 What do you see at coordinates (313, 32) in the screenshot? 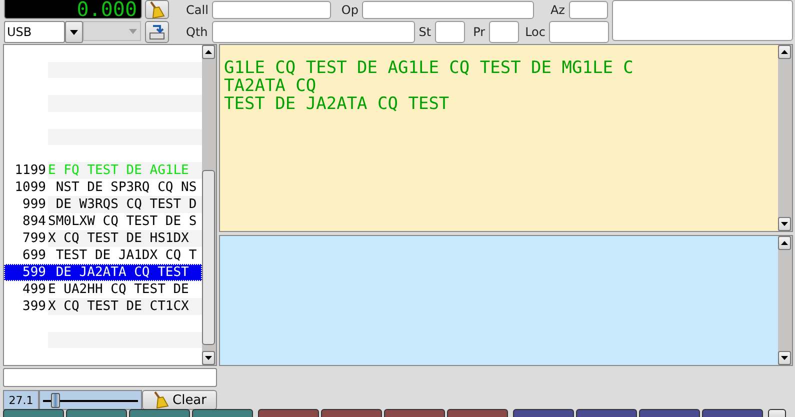
I see `qth-field` at bounding box center [313, 32].